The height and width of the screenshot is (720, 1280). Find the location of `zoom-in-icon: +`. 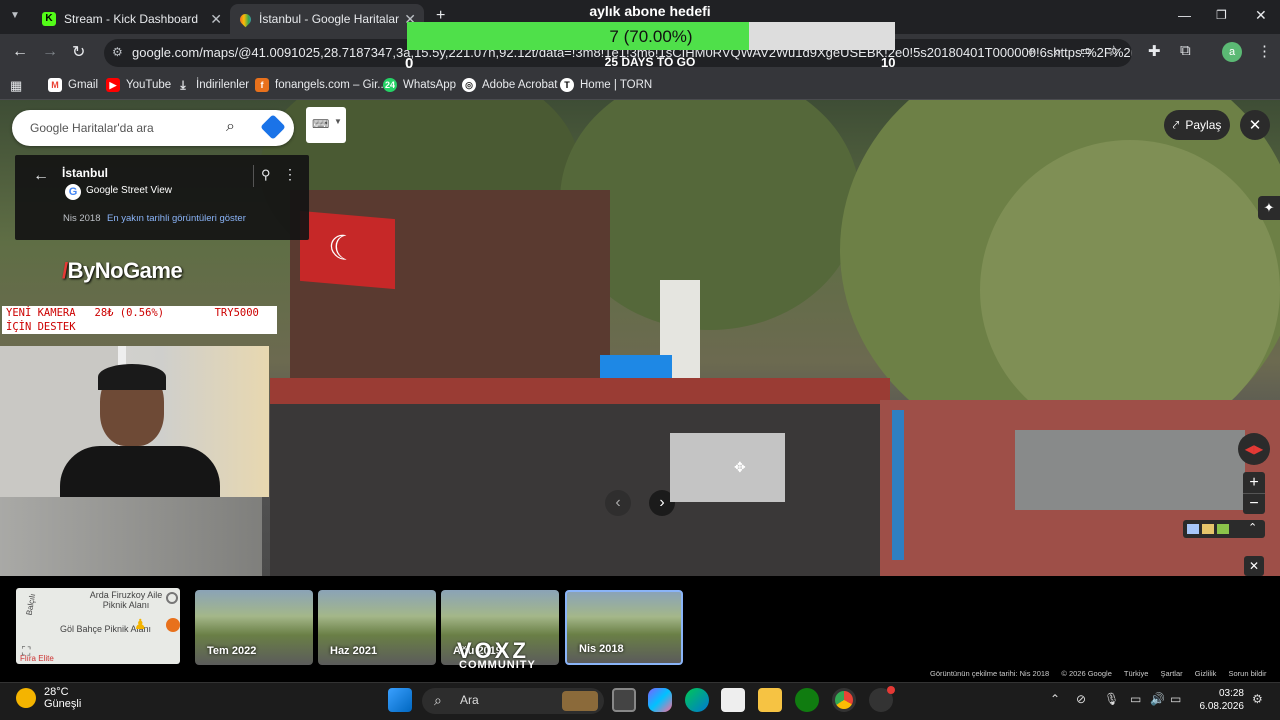

zoom-in-icon: + is located at coordinates (1254, 482).